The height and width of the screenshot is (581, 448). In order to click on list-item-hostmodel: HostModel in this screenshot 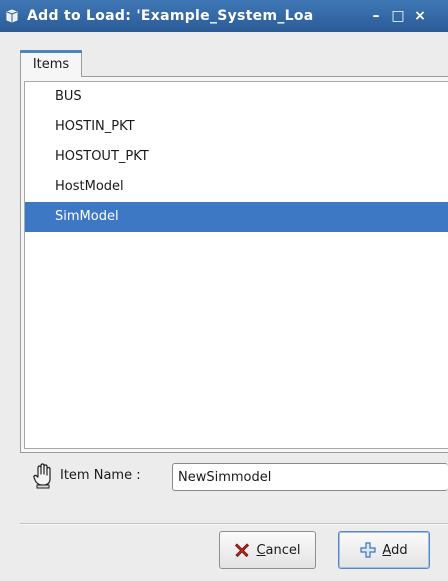, I will do `click(236, 187)`.